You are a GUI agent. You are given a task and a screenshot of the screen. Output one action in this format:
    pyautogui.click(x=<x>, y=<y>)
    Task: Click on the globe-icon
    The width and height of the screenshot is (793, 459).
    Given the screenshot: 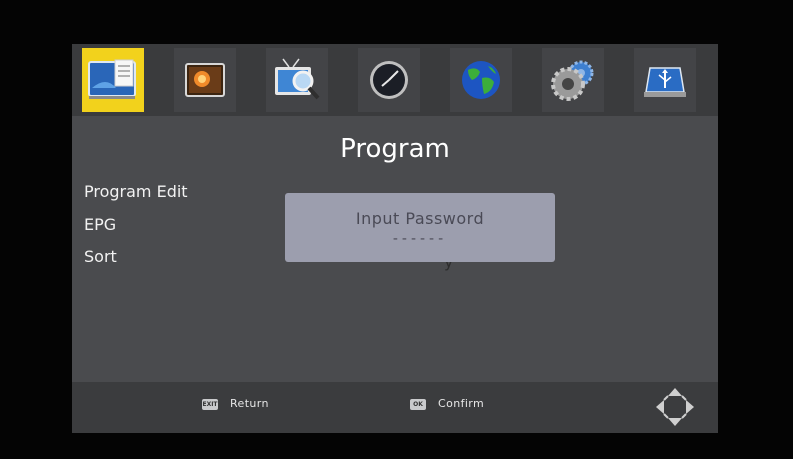 What is the action you would take?
    pyautogui.click(x=481, y=80)
    